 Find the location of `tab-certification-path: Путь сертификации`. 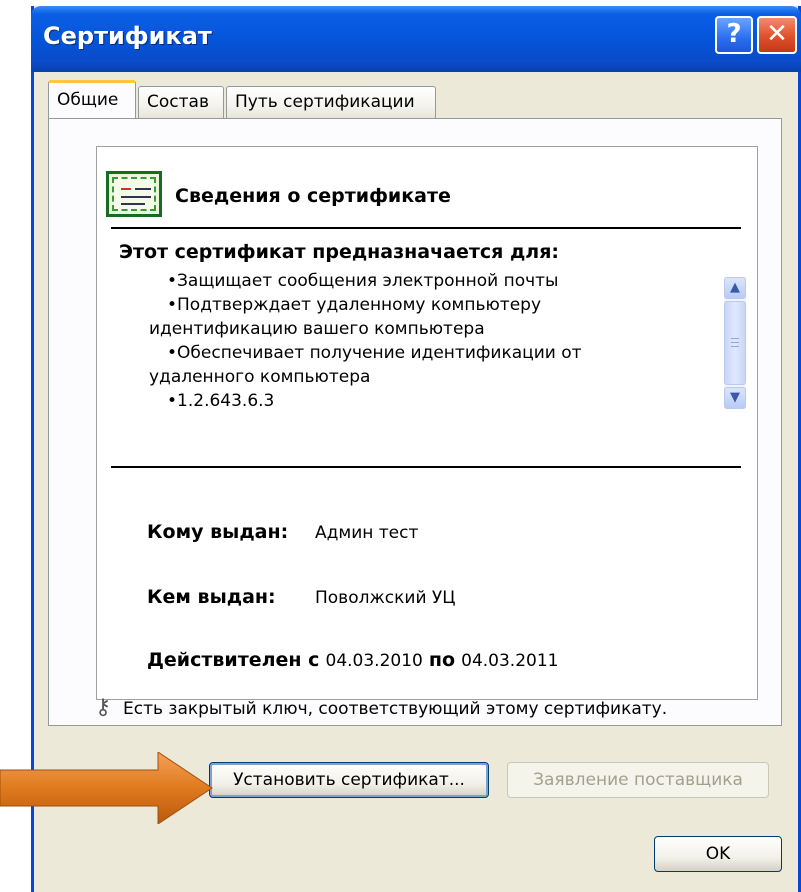

tab-certification-path: Путь сертификации is located at coordinates (331, 102).